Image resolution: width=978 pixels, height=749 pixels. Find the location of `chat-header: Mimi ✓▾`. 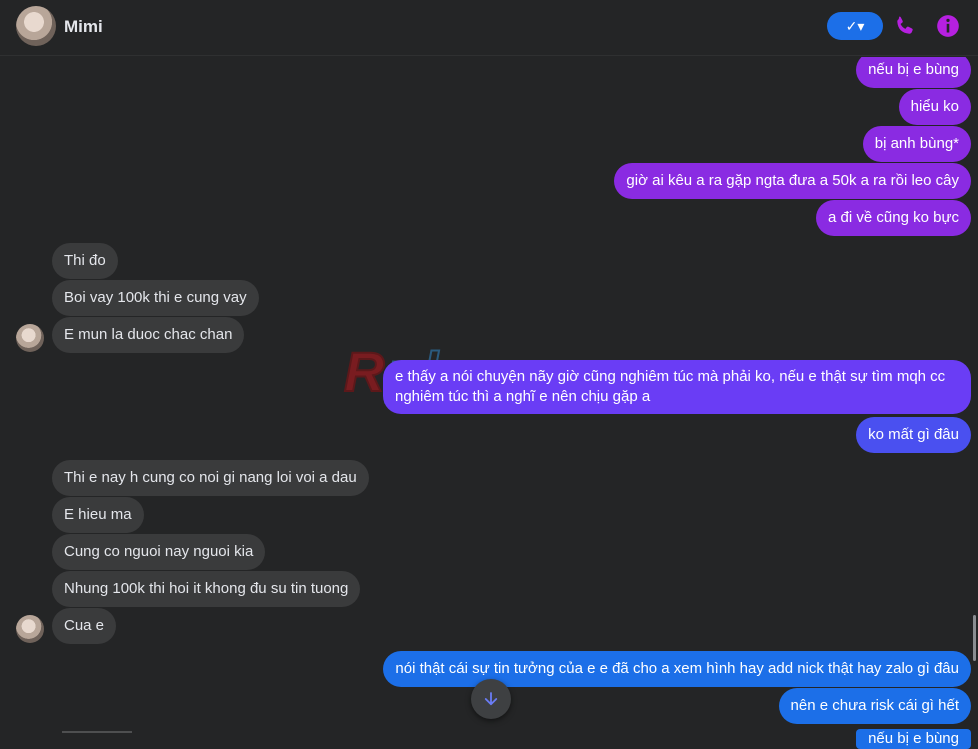

chat-header: Mimi ✓▾ is located at coordinates (489, 28).